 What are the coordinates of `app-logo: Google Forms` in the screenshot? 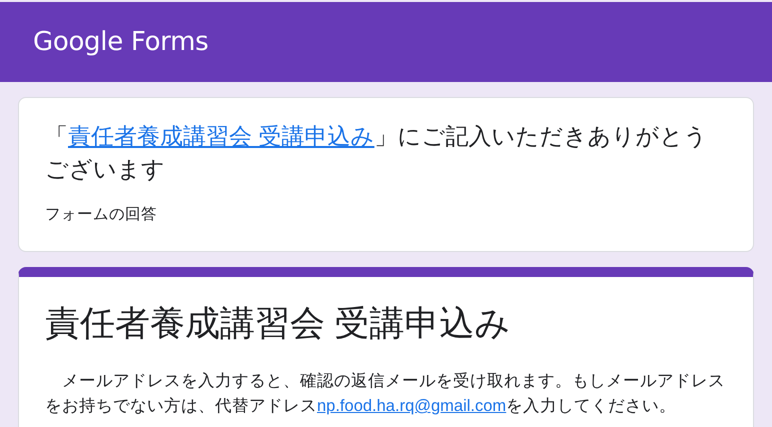 It's located at (120, 42).